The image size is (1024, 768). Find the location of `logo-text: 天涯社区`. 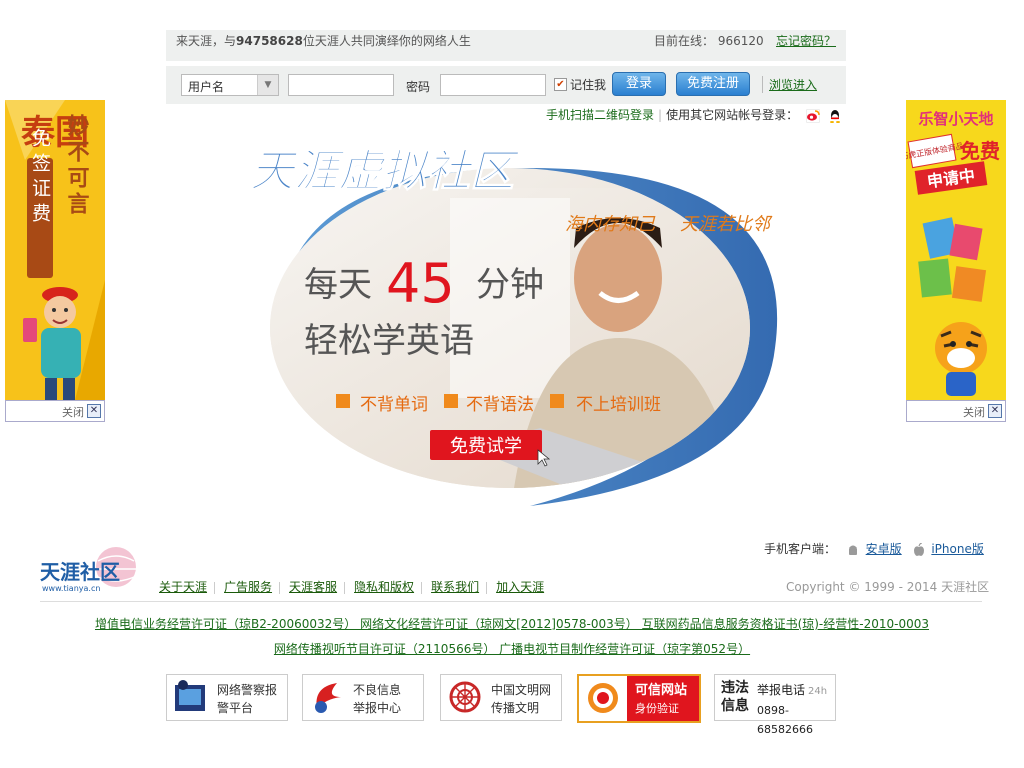

logo-text: 天涯社区 is located at coordinates (80, 572).